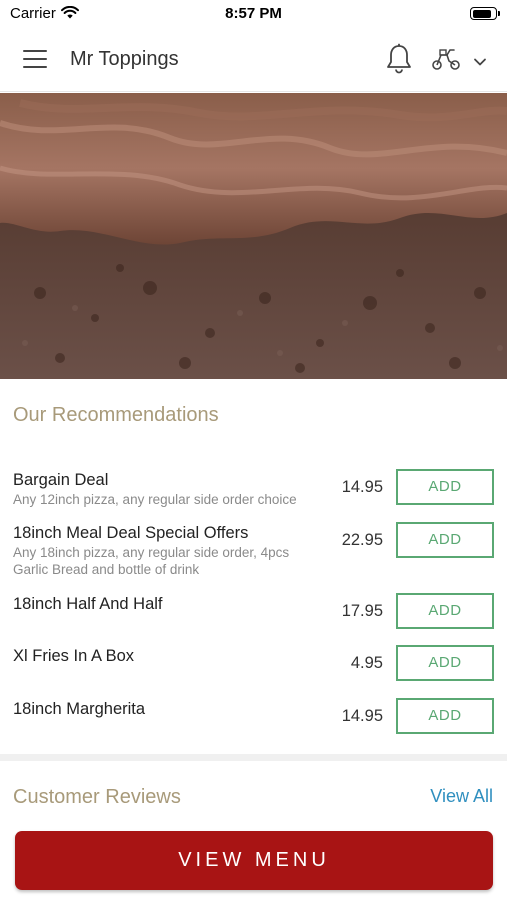  I want to click on status-bar: Carrier 8:57 PM, so click(253, 14).